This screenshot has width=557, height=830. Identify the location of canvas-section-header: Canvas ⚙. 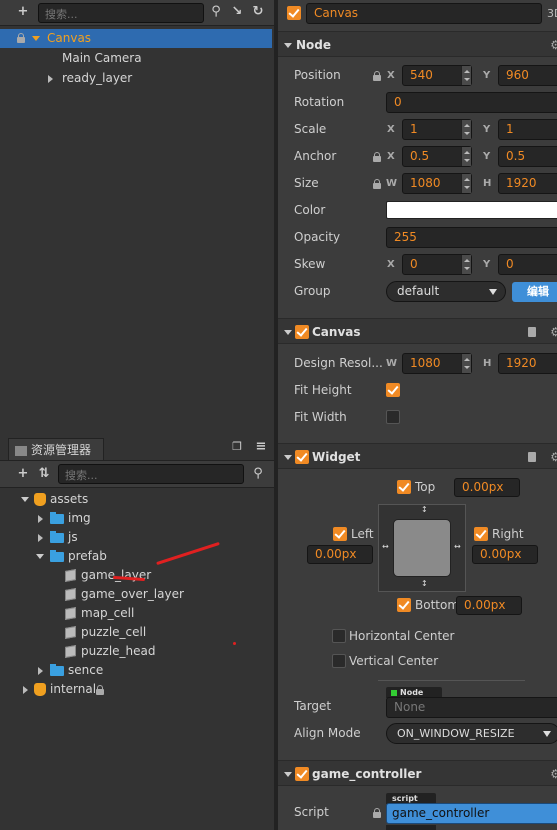
(417, 331).